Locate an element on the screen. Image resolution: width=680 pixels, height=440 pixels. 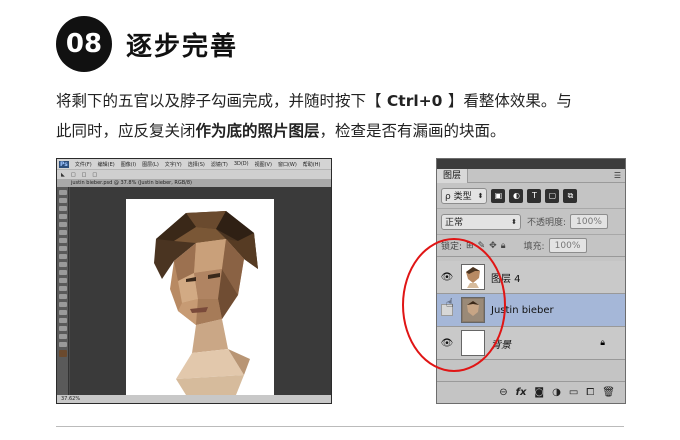
tab-layers: 图层 is located at coordinates (453, 175).